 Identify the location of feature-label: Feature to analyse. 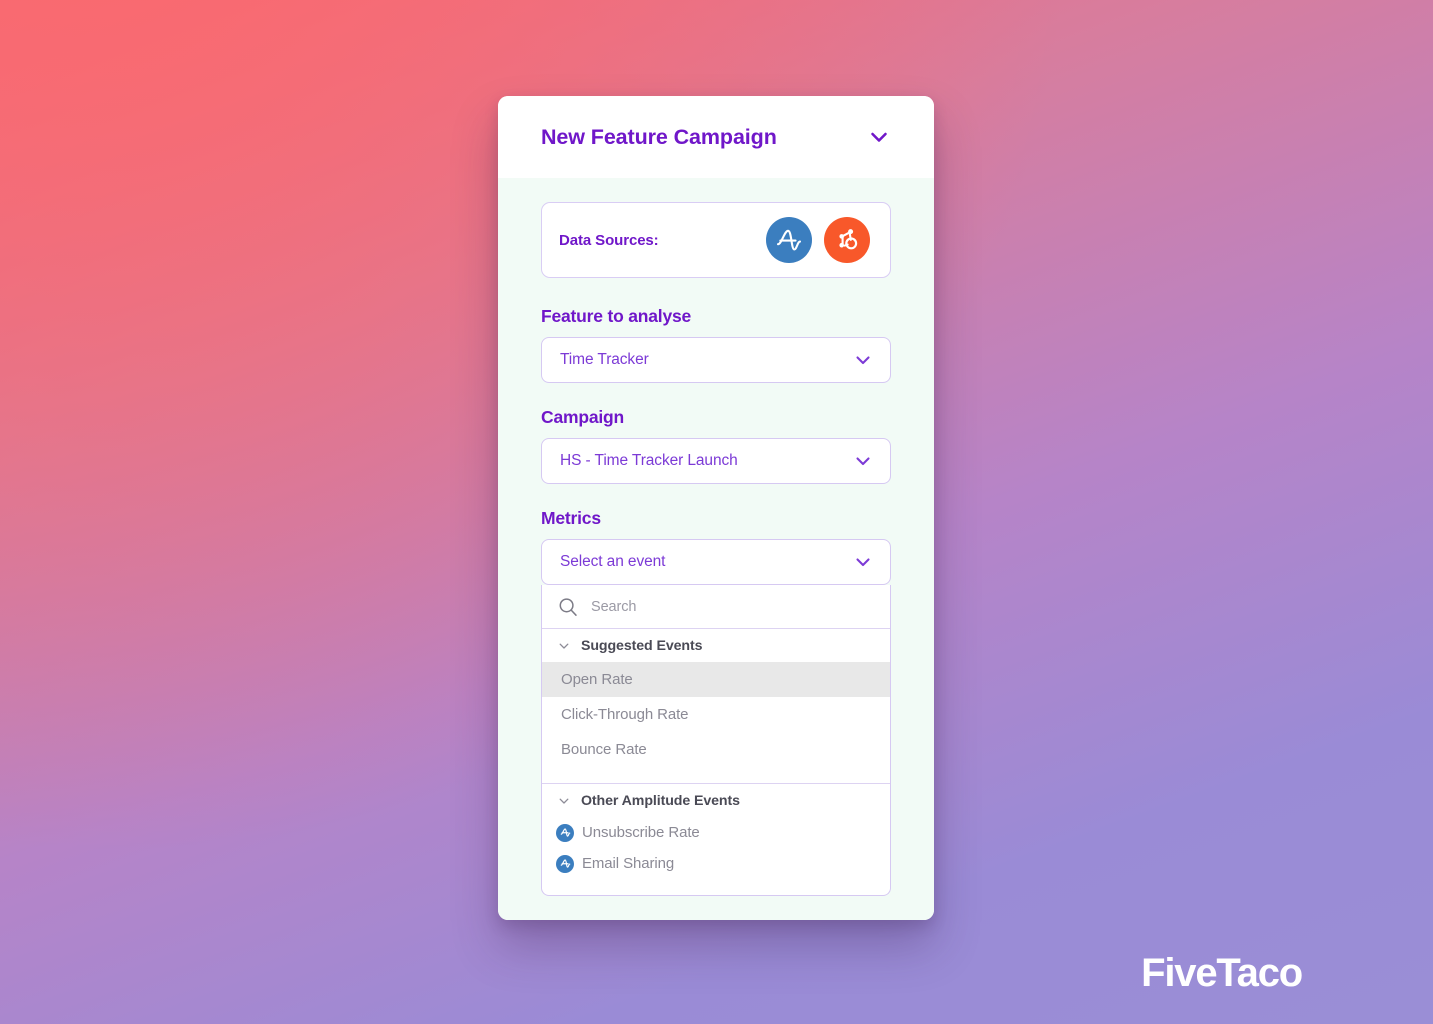
(616, 316).